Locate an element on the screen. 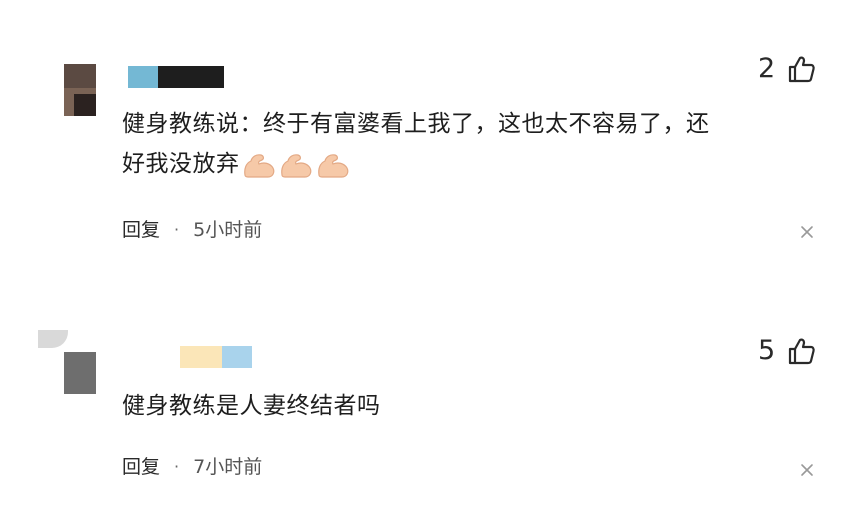  comment-text-line: 好我没放弃 is located at coordinates (472, 164).